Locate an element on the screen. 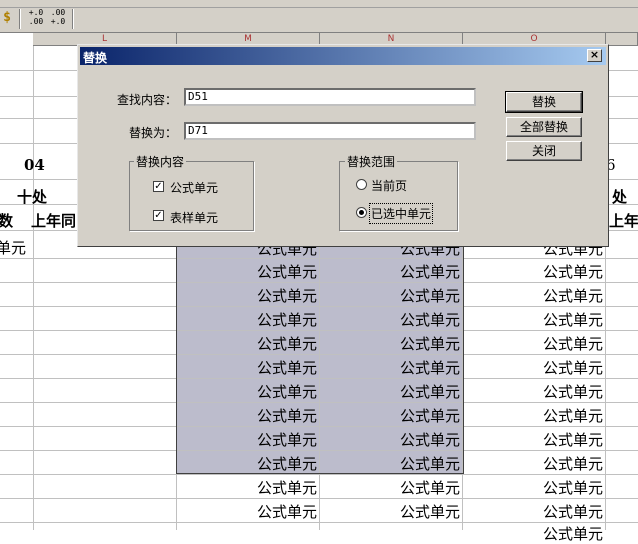 Image resolution: width=638 pixels, height=544 pixels. replace-button: 替换 is located at coordinates (544, 102).